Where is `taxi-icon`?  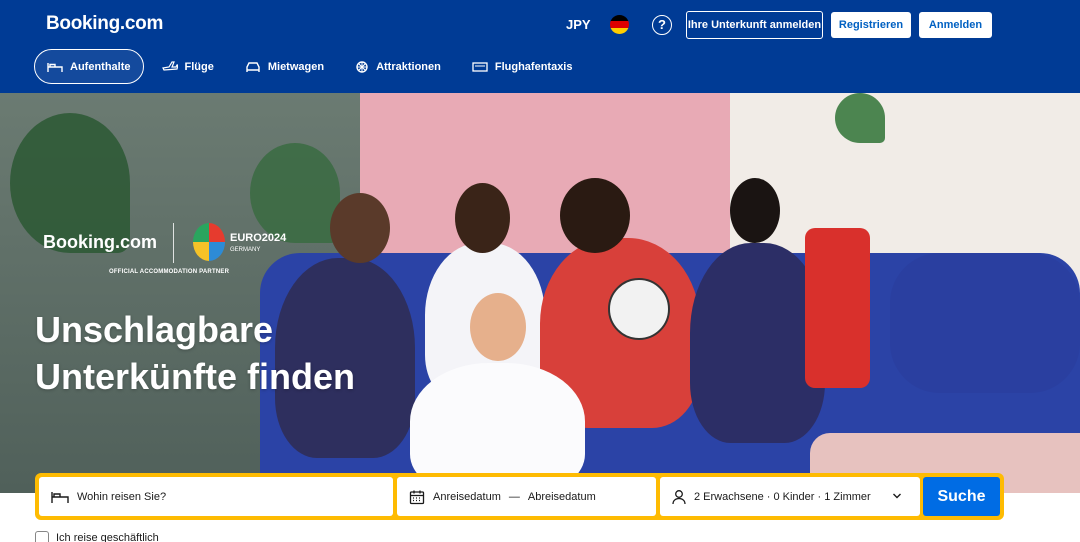
taxi-icon is located at coordinates (480, 66).